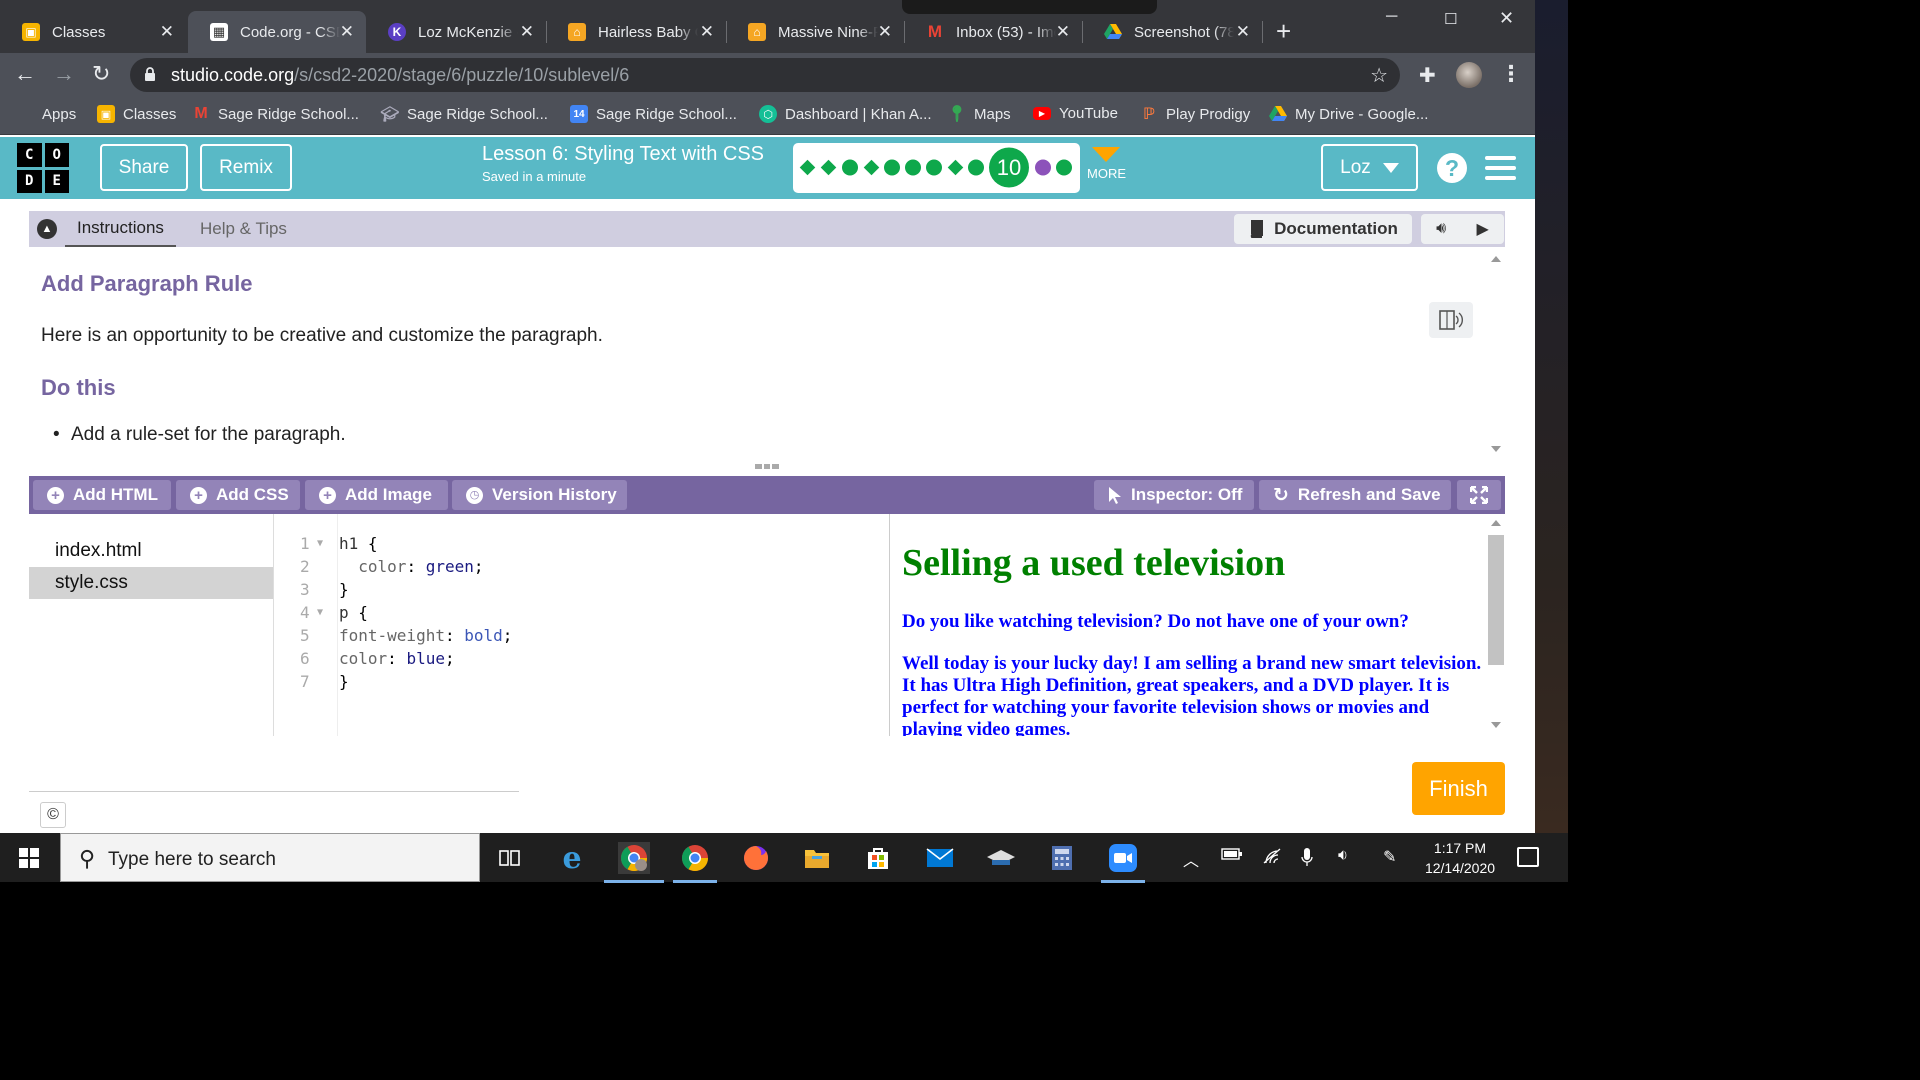 This screenshot has height=1080, width=1920. What do you see at coordinates (993, 32) in the screenshot?
I see `tab-inbox: M Inbox (53) - Imc ✕` at bounding box center [993, 32].